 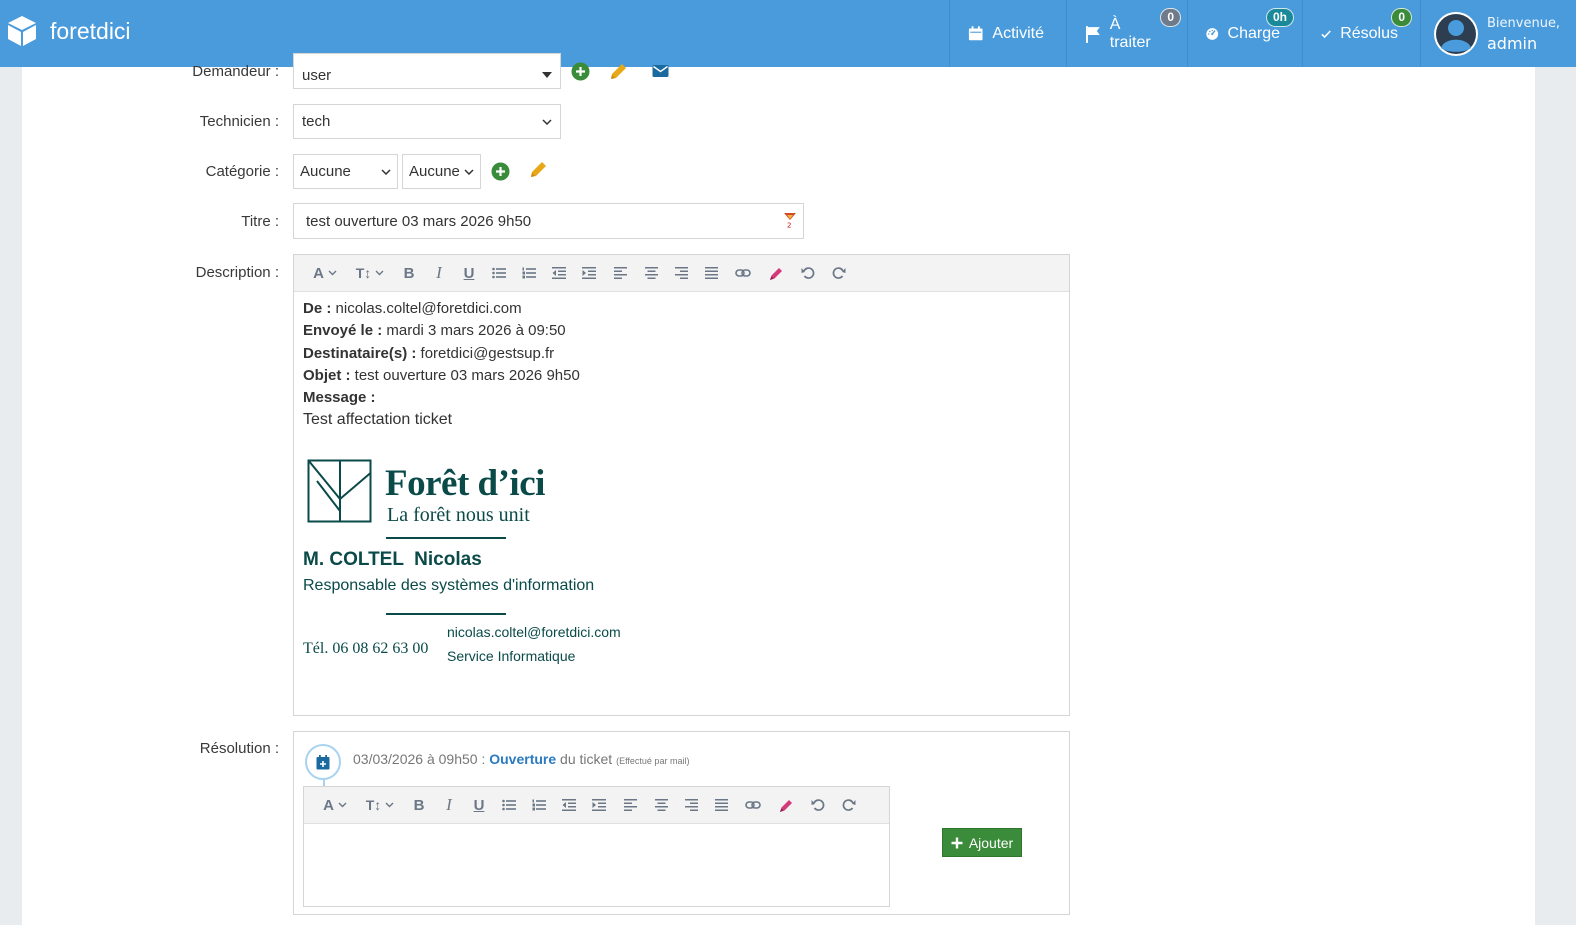 I want to click on plus-circle-icon, so click(x=500, y=171).